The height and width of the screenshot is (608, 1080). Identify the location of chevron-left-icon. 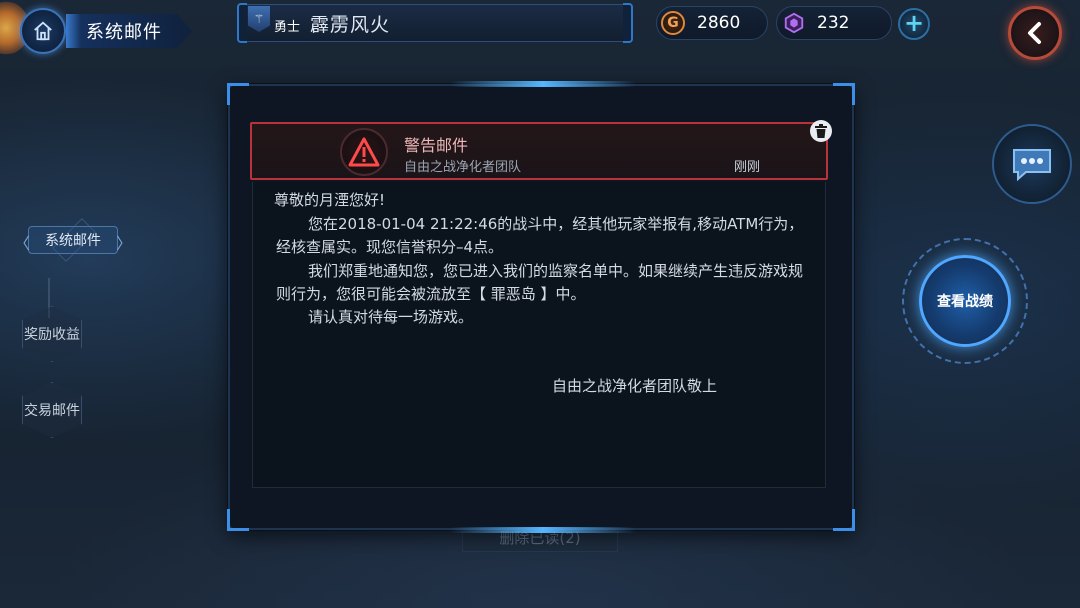
(1034, 33).